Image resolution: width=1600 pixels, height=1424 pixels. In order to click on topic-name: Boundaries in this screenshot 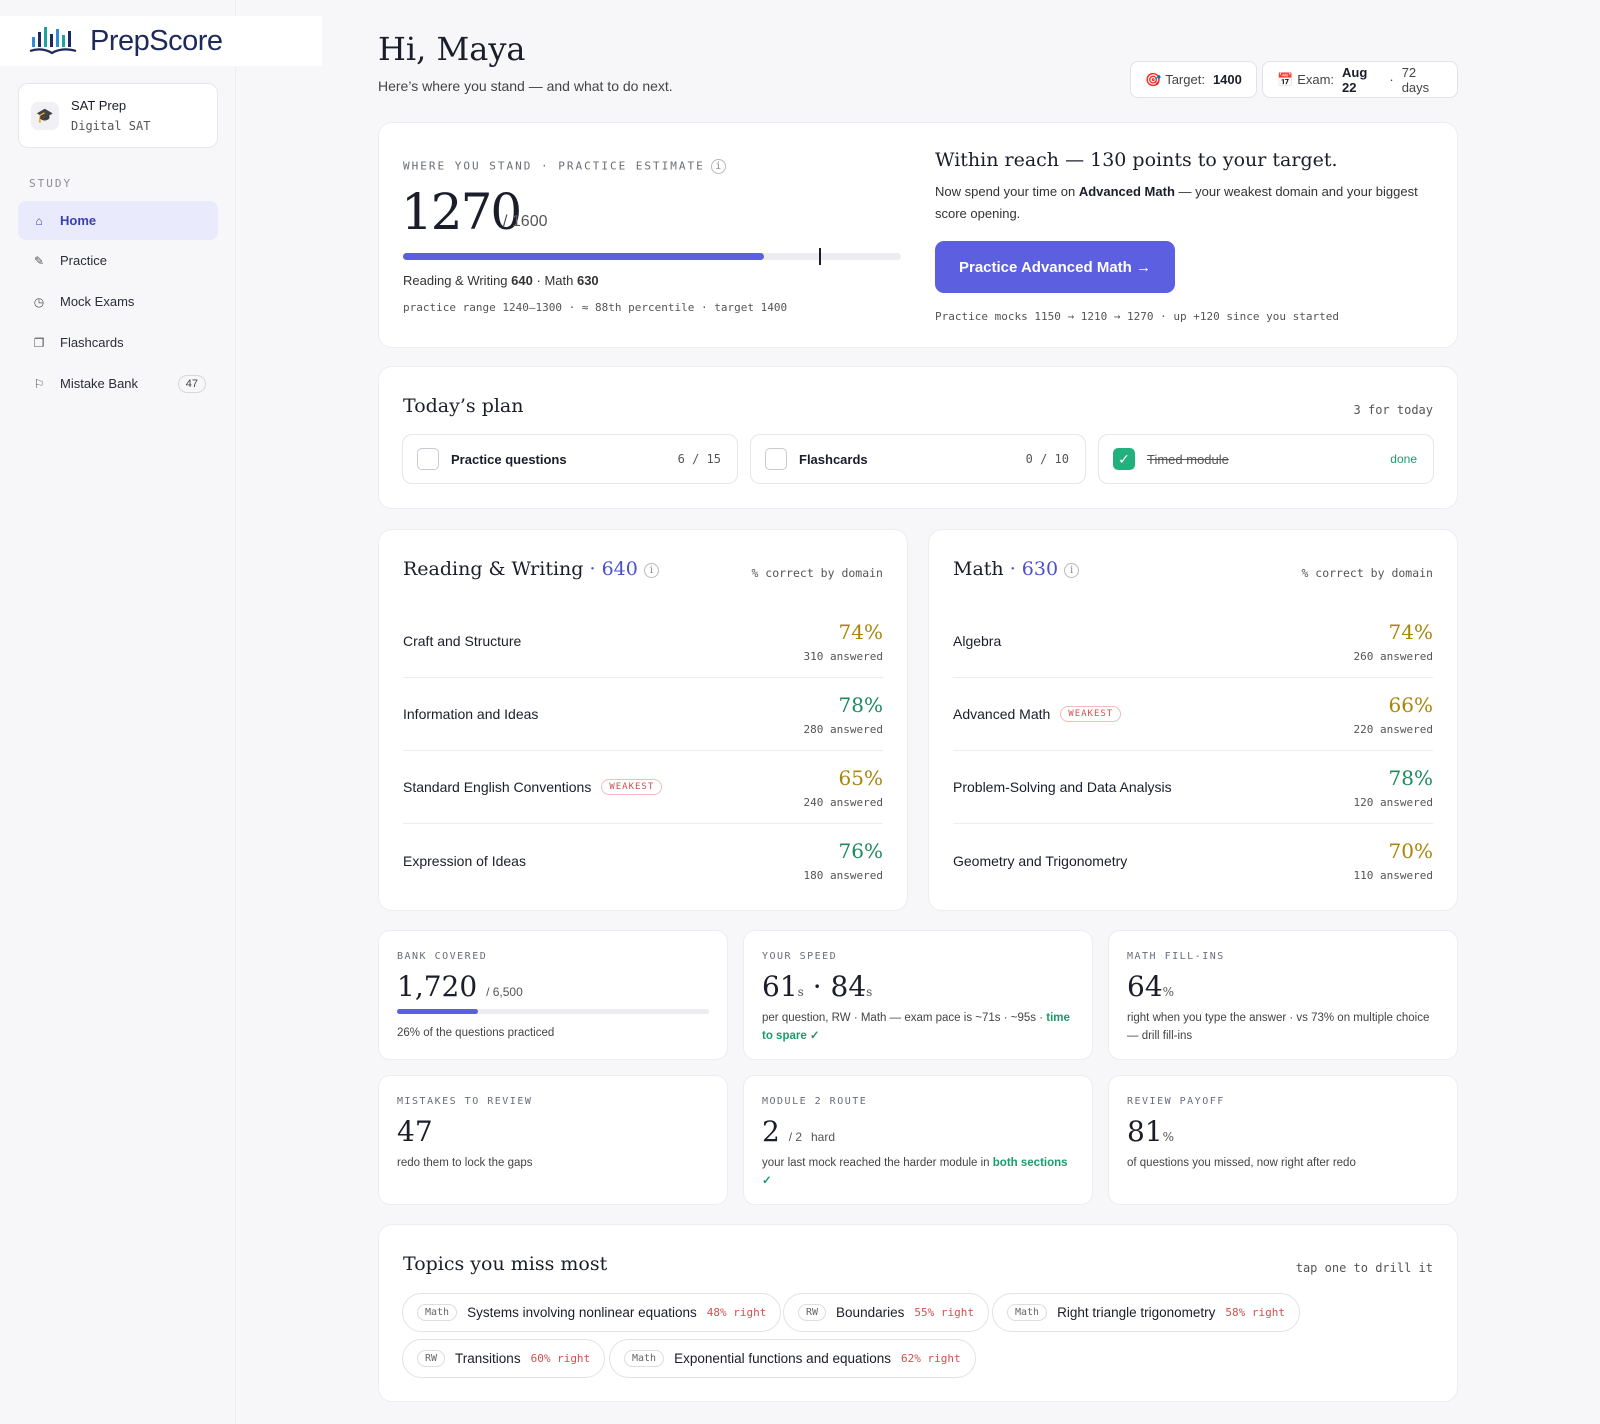, I will do `click(870, 1312)`.